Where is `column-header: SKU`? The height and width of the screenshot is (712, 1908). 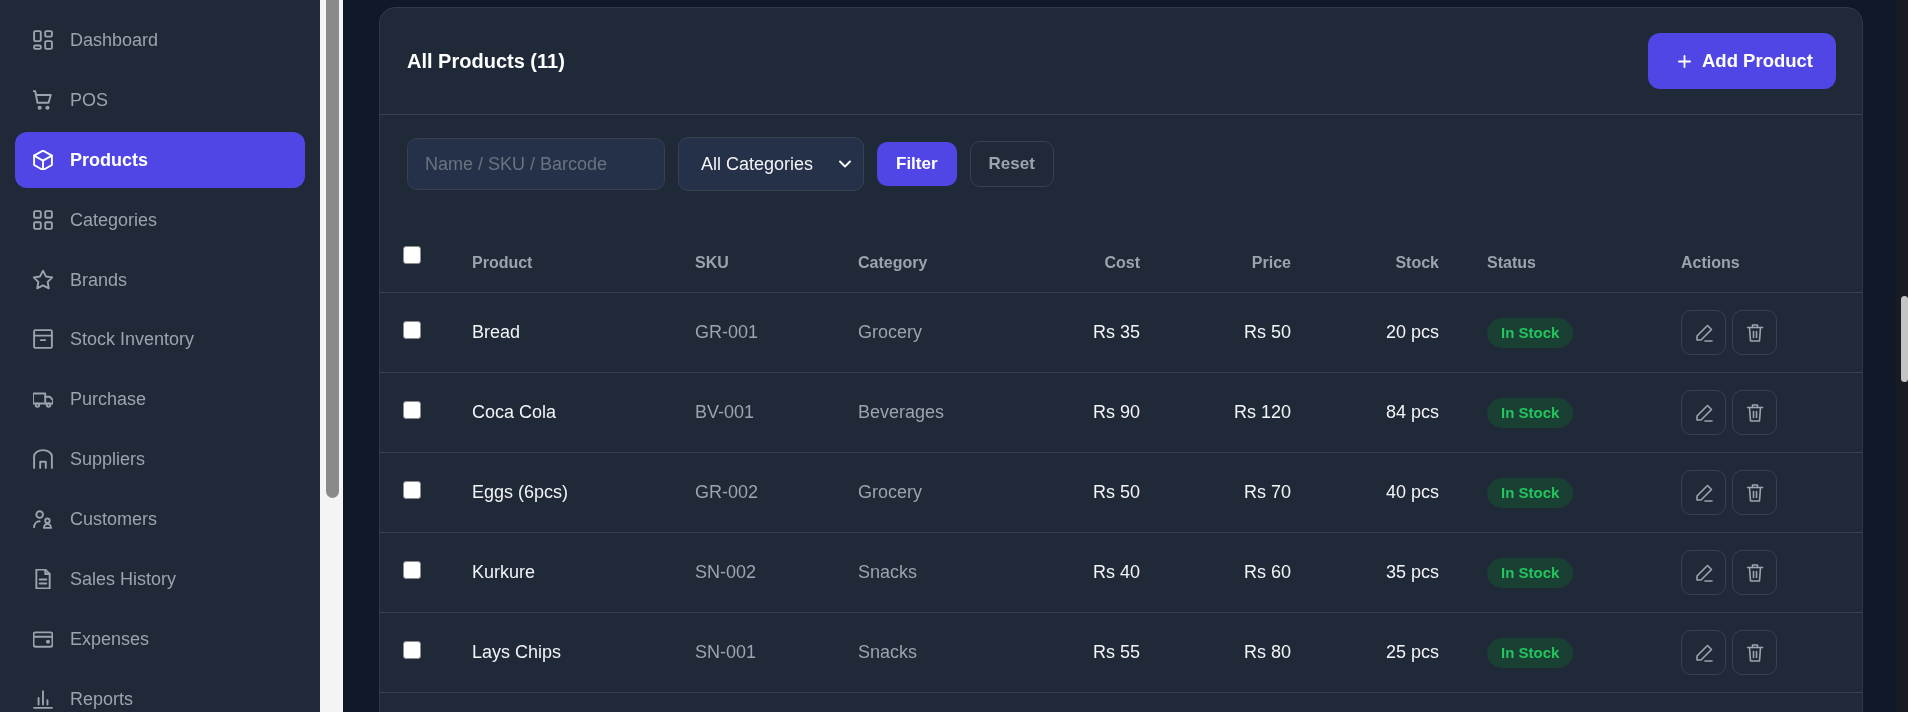
column-header: SKU is located at coordinates (712, 263).